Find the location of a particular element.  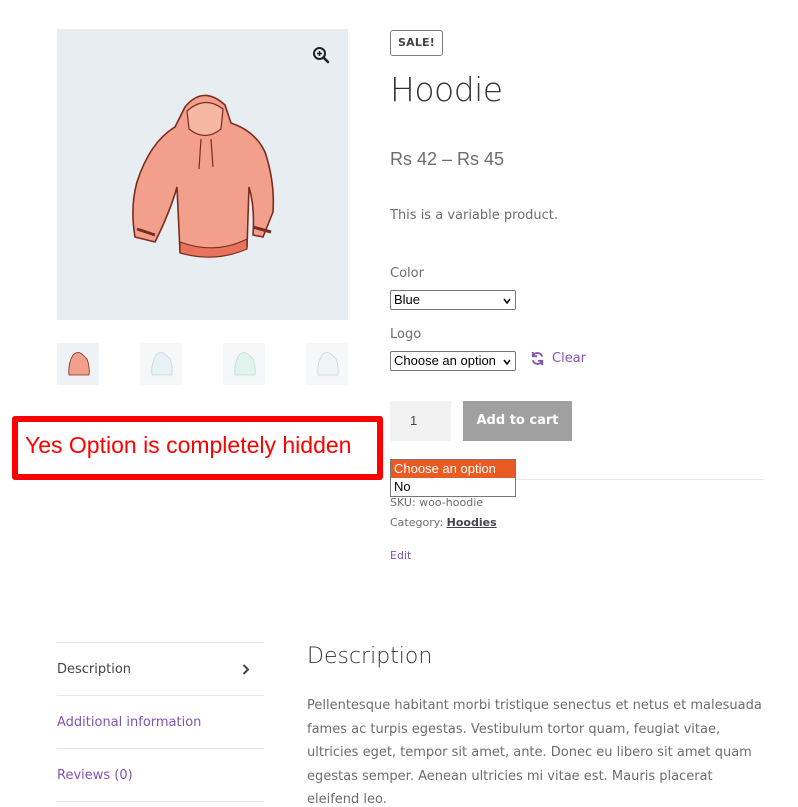

product-main-image is located at coordinates (202, 174).